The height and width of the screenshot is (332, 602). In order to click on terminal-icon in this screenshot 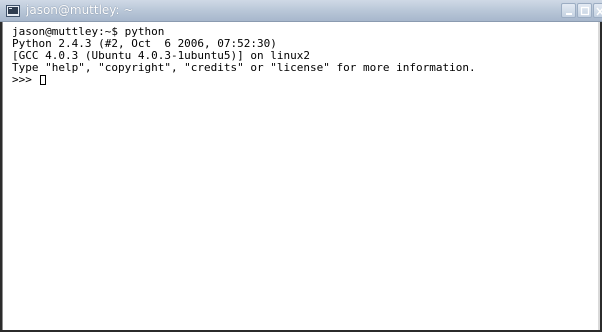, I will do `click(13, 10)`.